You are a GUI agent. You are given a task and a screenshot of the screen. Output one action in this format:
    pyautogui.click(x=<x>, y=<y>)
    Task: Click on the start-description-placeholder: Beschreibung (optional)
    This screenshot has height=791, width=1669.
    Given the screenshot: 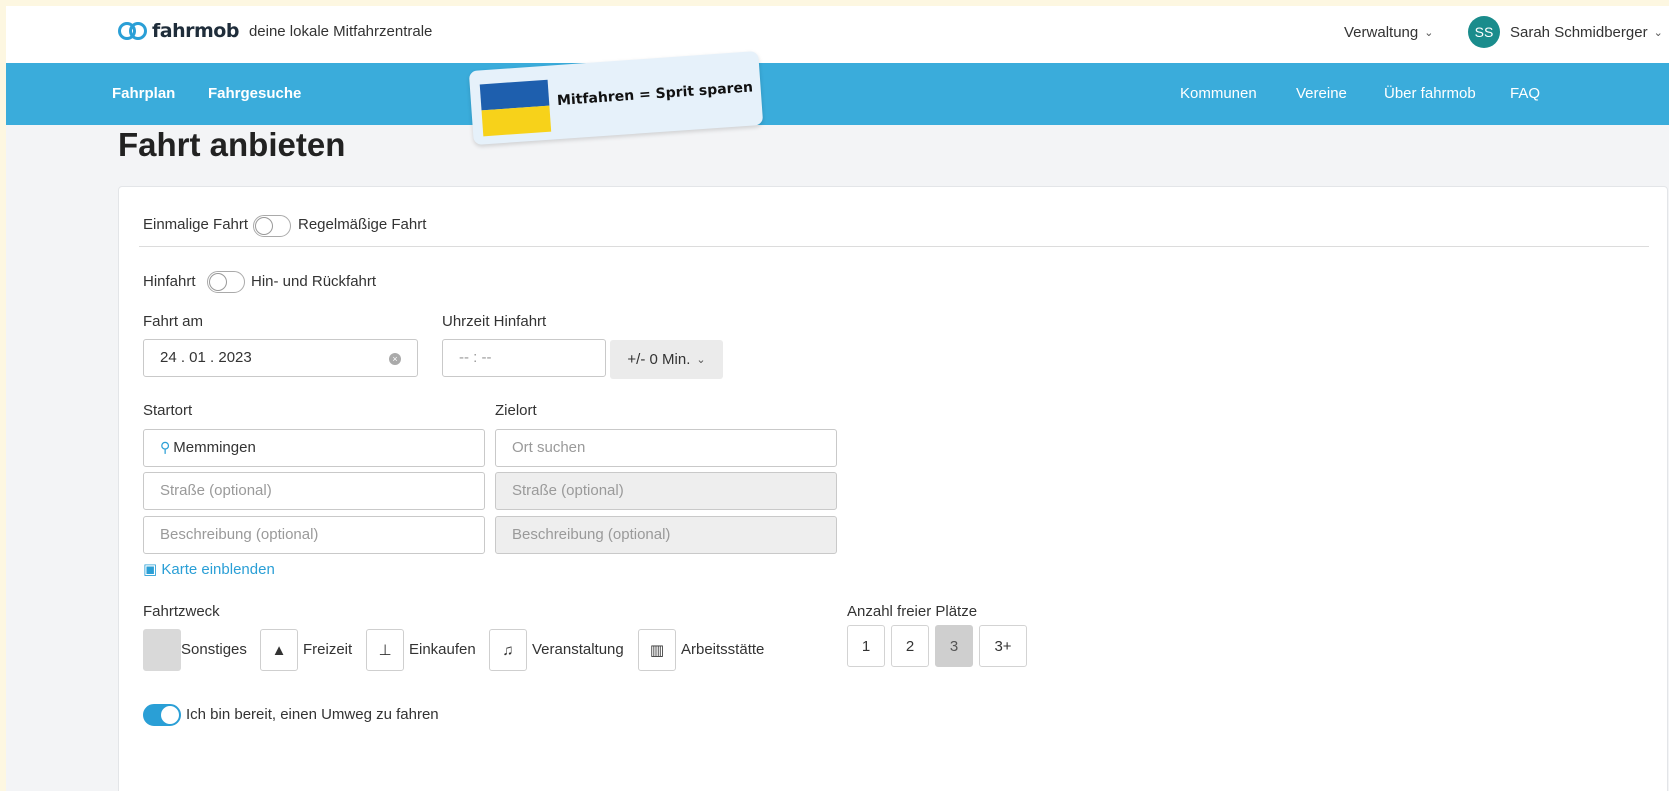 What is the action you would take?
    pyautogui.click(x=239, y=534)
    